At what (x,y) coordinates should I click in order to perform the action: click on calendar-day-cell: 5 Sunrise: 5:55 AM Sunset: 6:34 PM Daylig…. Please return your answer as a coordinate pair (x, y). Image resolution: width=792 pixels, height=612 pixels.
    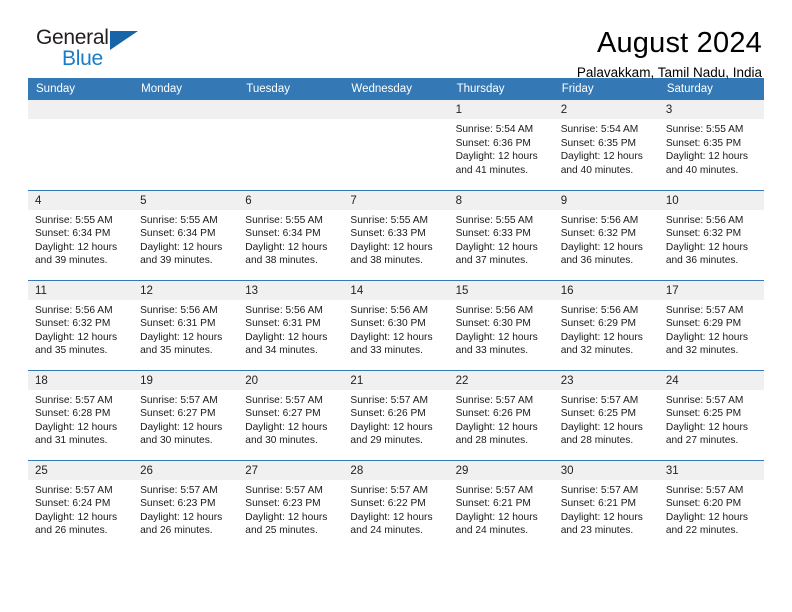
    Looking at the image, I should click on (186, 234).